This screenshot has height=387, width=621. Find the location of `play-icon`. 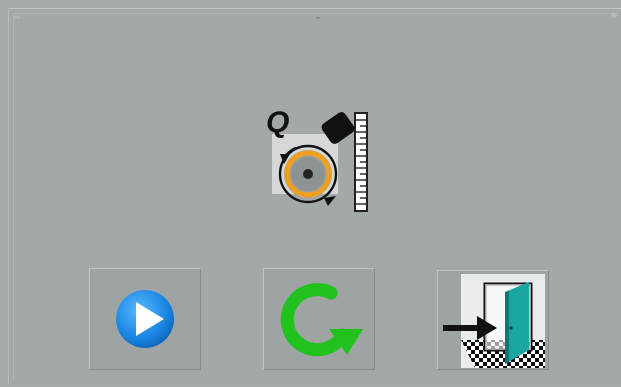

play-icon is located at coordinates (145, 319).